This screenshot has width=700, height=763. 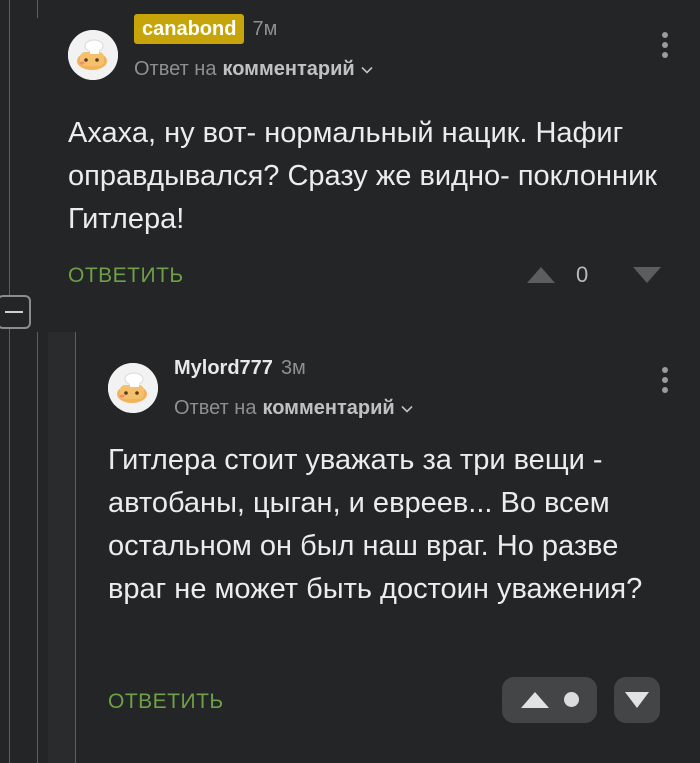 What do you see at coordinates (594, 276) in the screenshot?
I see `vote-controls: 0` at bounding box center [594, 276].